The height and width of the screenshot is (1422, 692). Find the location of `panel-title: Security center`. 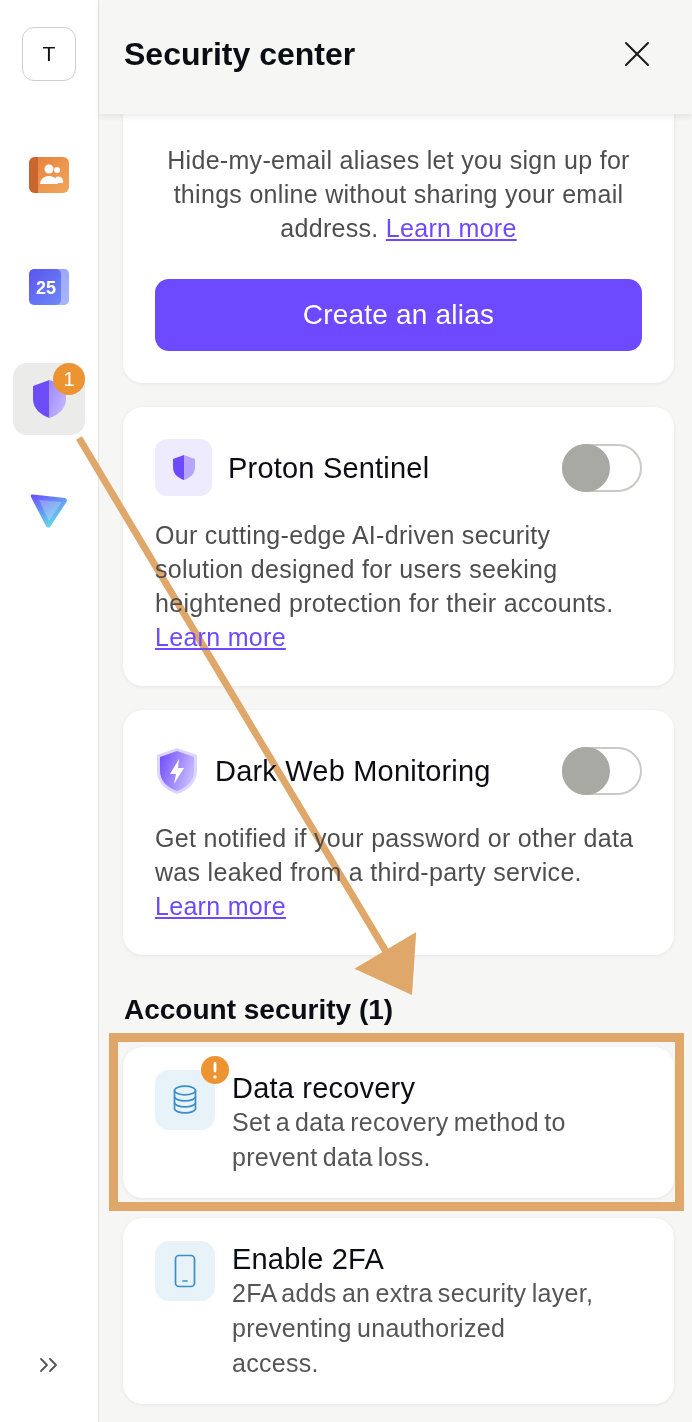

panel-title: Security center is located at coordinates (240, 54).